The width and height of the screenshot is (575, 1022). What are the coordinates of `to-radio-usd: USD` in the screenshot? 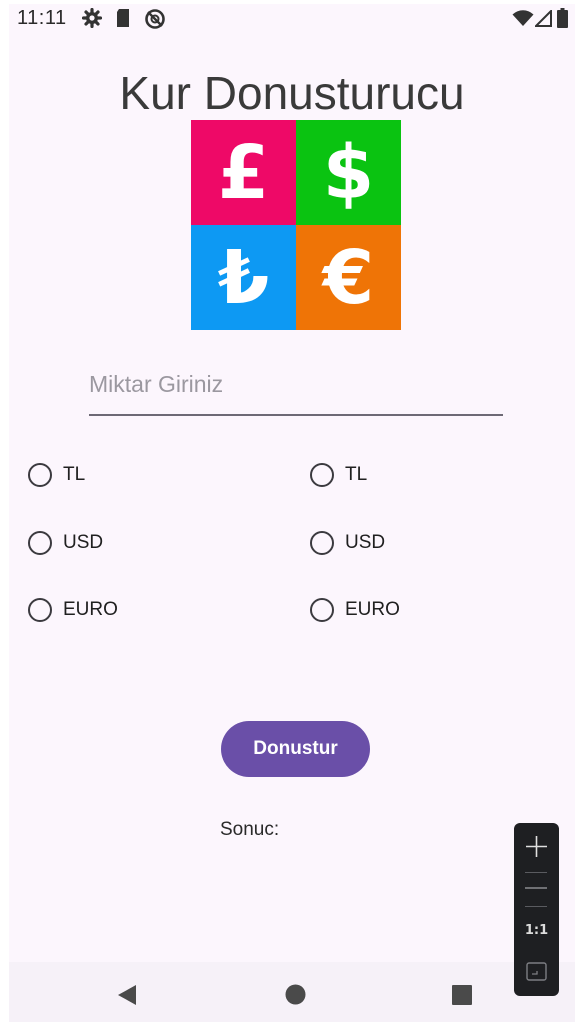 It's located at (347, 543).